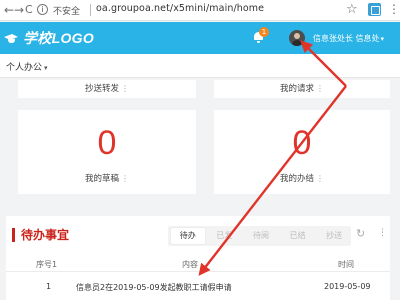 The height and width of the screenshot is (300, 400). I want to click on tab-sent: 已发, so click(225, 236).